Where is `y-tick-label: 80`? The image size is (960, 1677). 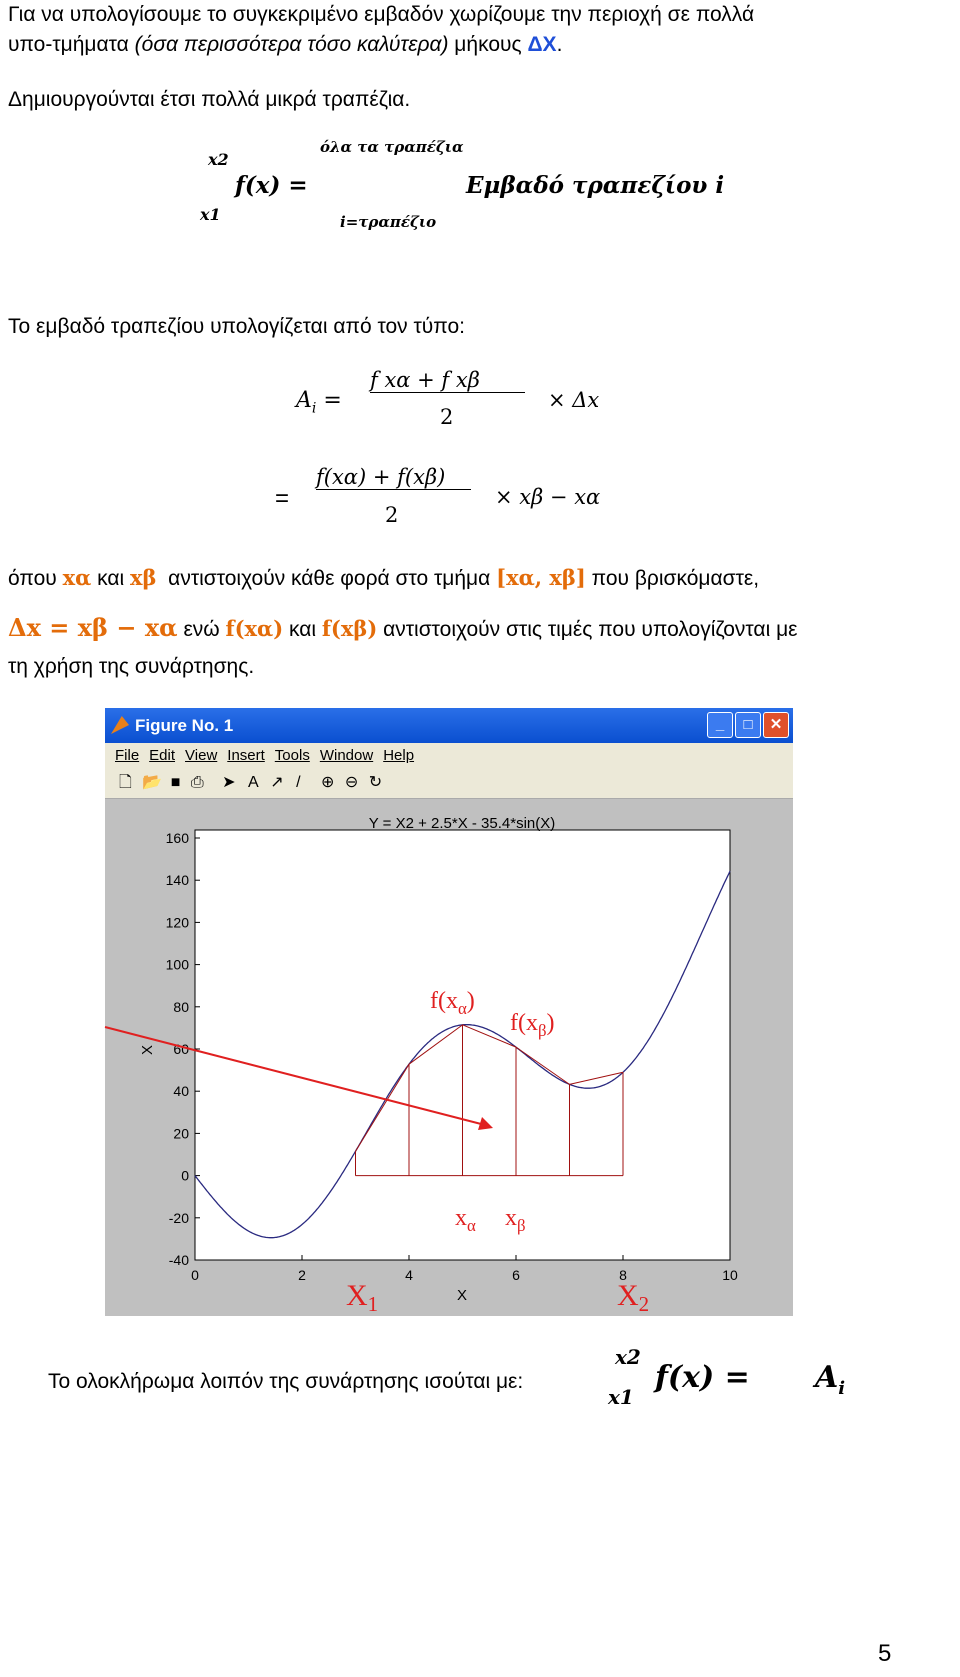
y-tick-label: 80 is located at coordinates (181, 1007).